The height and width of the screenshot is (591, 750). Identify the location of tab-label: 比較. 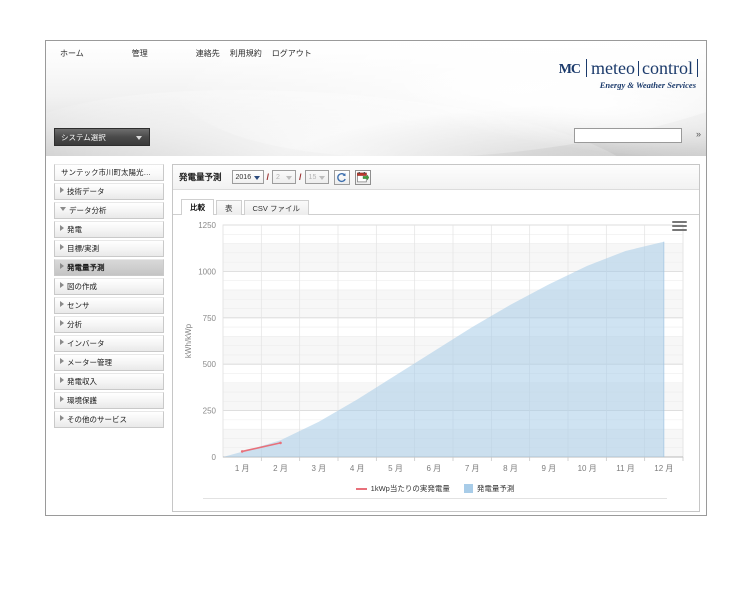
(197, 207).